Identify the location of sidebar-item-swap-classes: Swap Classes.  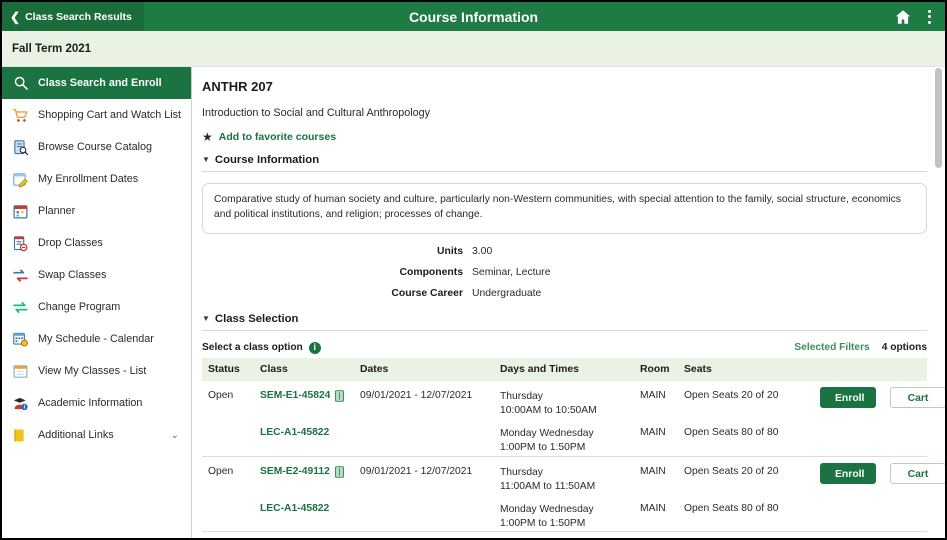
(96, 275).